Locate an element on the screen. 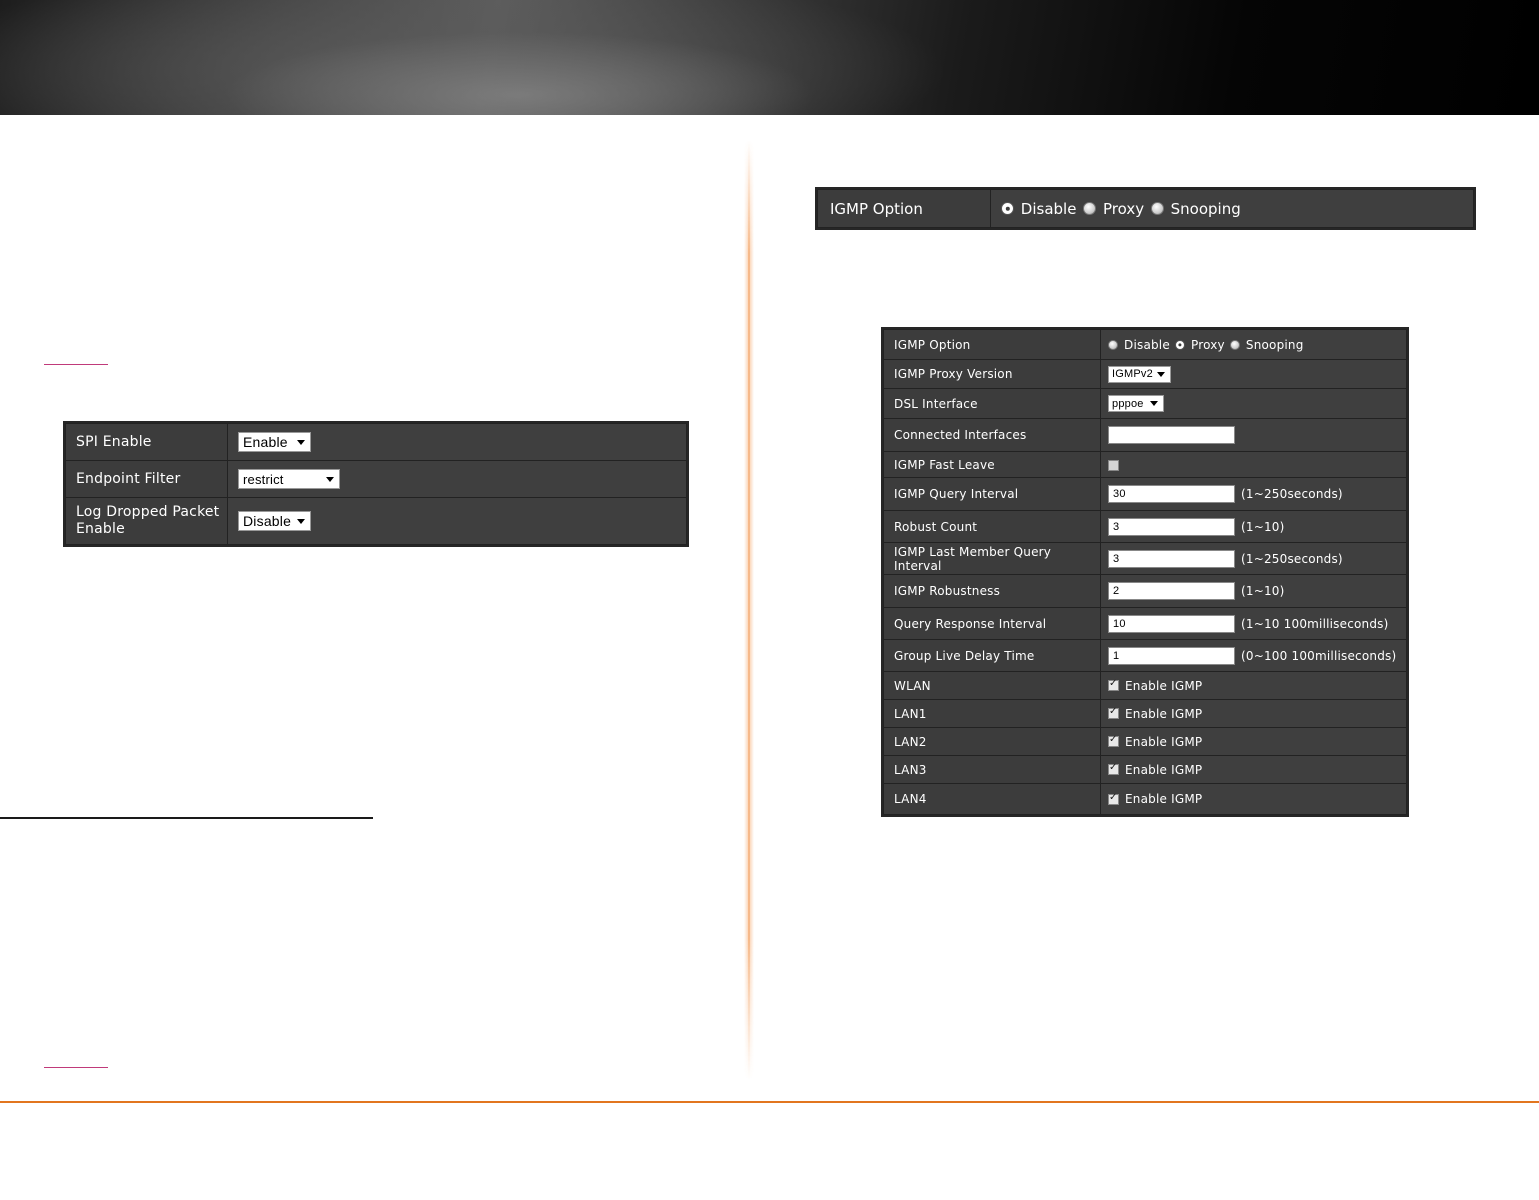 This screenshot has width=1539, height=1200. fast-leave-checkbox is located at coordinates (1113, 465).